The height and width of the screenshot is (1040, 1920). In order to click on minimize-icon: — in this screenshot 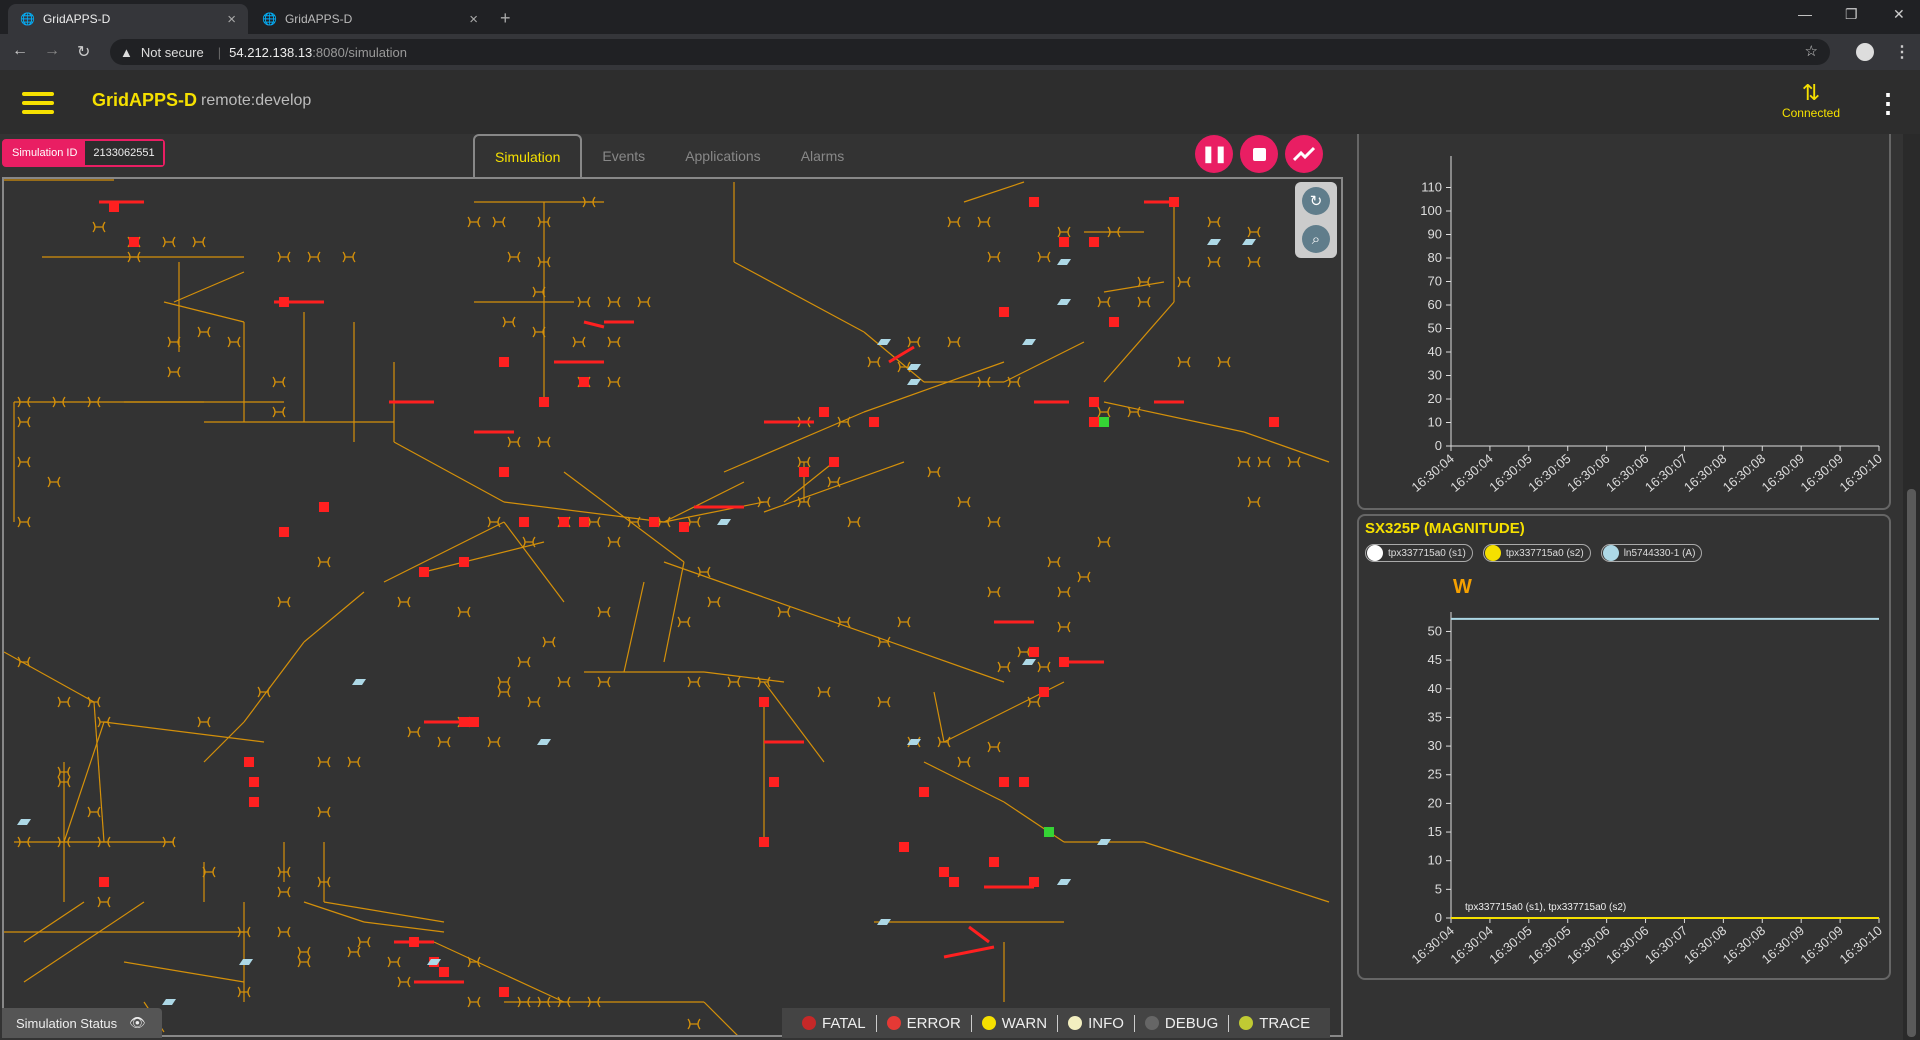, I will do `click(1805, 14)`.